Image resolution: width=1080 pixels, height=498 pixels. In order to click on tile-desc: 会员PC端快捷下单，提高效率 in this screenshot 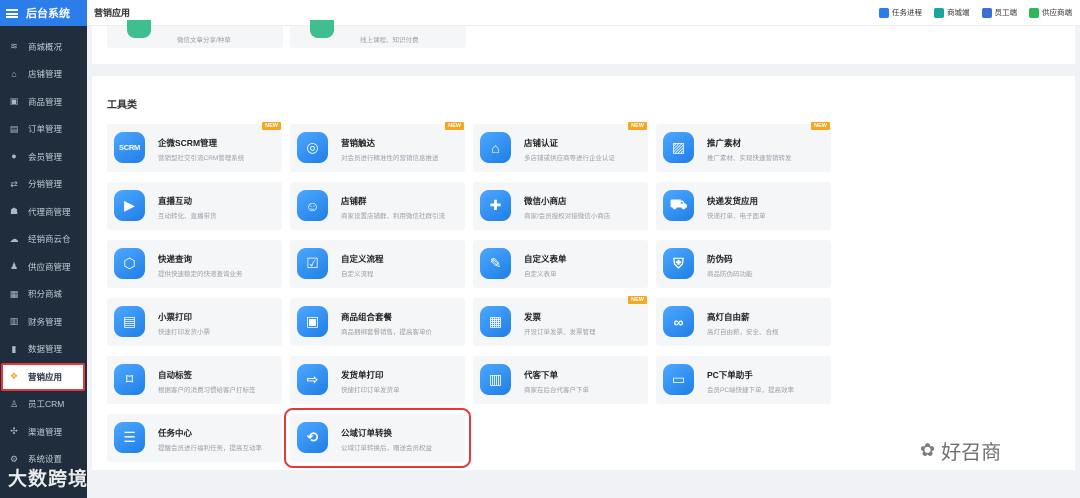, I will do `click(751, 390)`.